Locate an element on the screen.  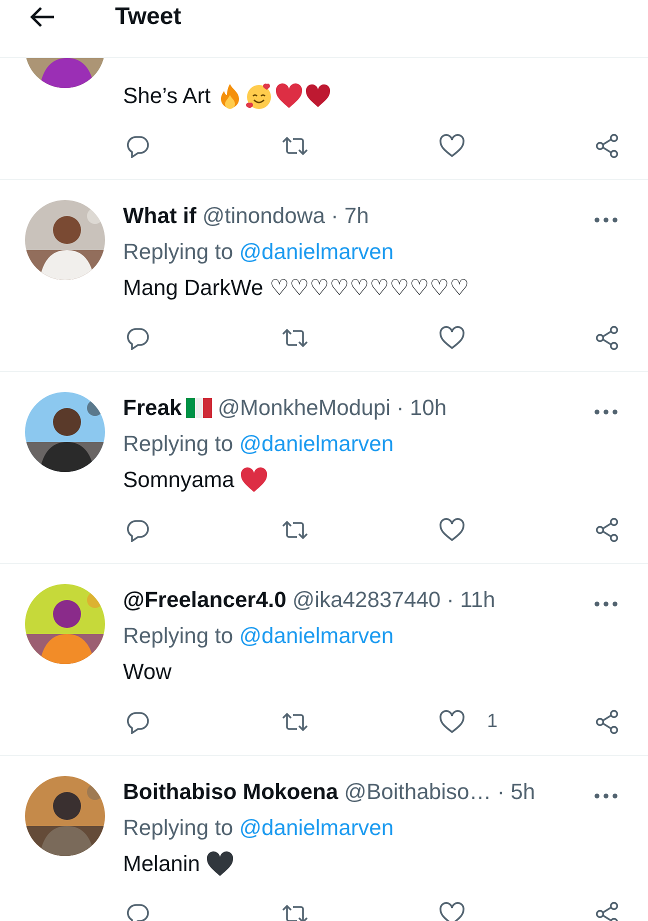
user-name: What if is located at coordinates (159, 216).